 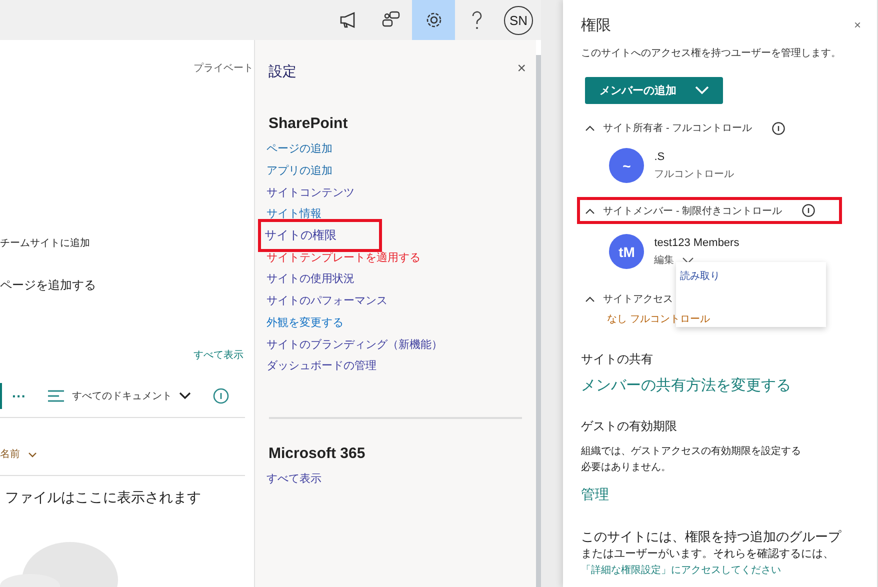 What do you see at coordinates (18, 455) in the screenshot?
I see `column-header: 名前` at bounding box center [18, 455].